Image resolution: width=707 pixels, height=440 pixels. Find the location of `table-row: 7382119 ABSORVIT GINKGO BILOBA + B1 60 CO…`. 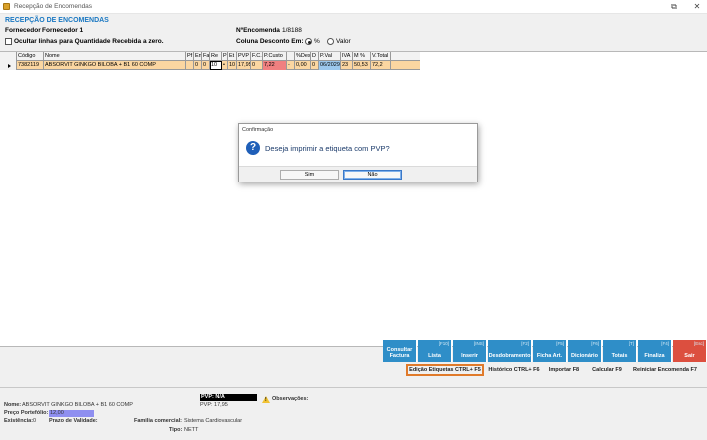

table-row: 7382119 ABSORVIT GINKGO BILOBA + B1 60 CO… is located at coordinates (210, 65).